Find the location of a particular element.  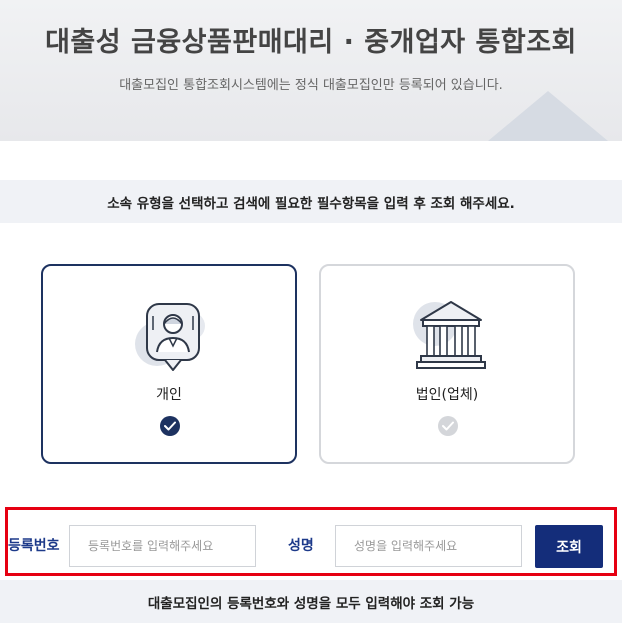

guide-text: 소속 유형을 선택하고 검색에 필요한 필수항목을 입력 후 조회 해주세요. is located at coordinates (311, 203).